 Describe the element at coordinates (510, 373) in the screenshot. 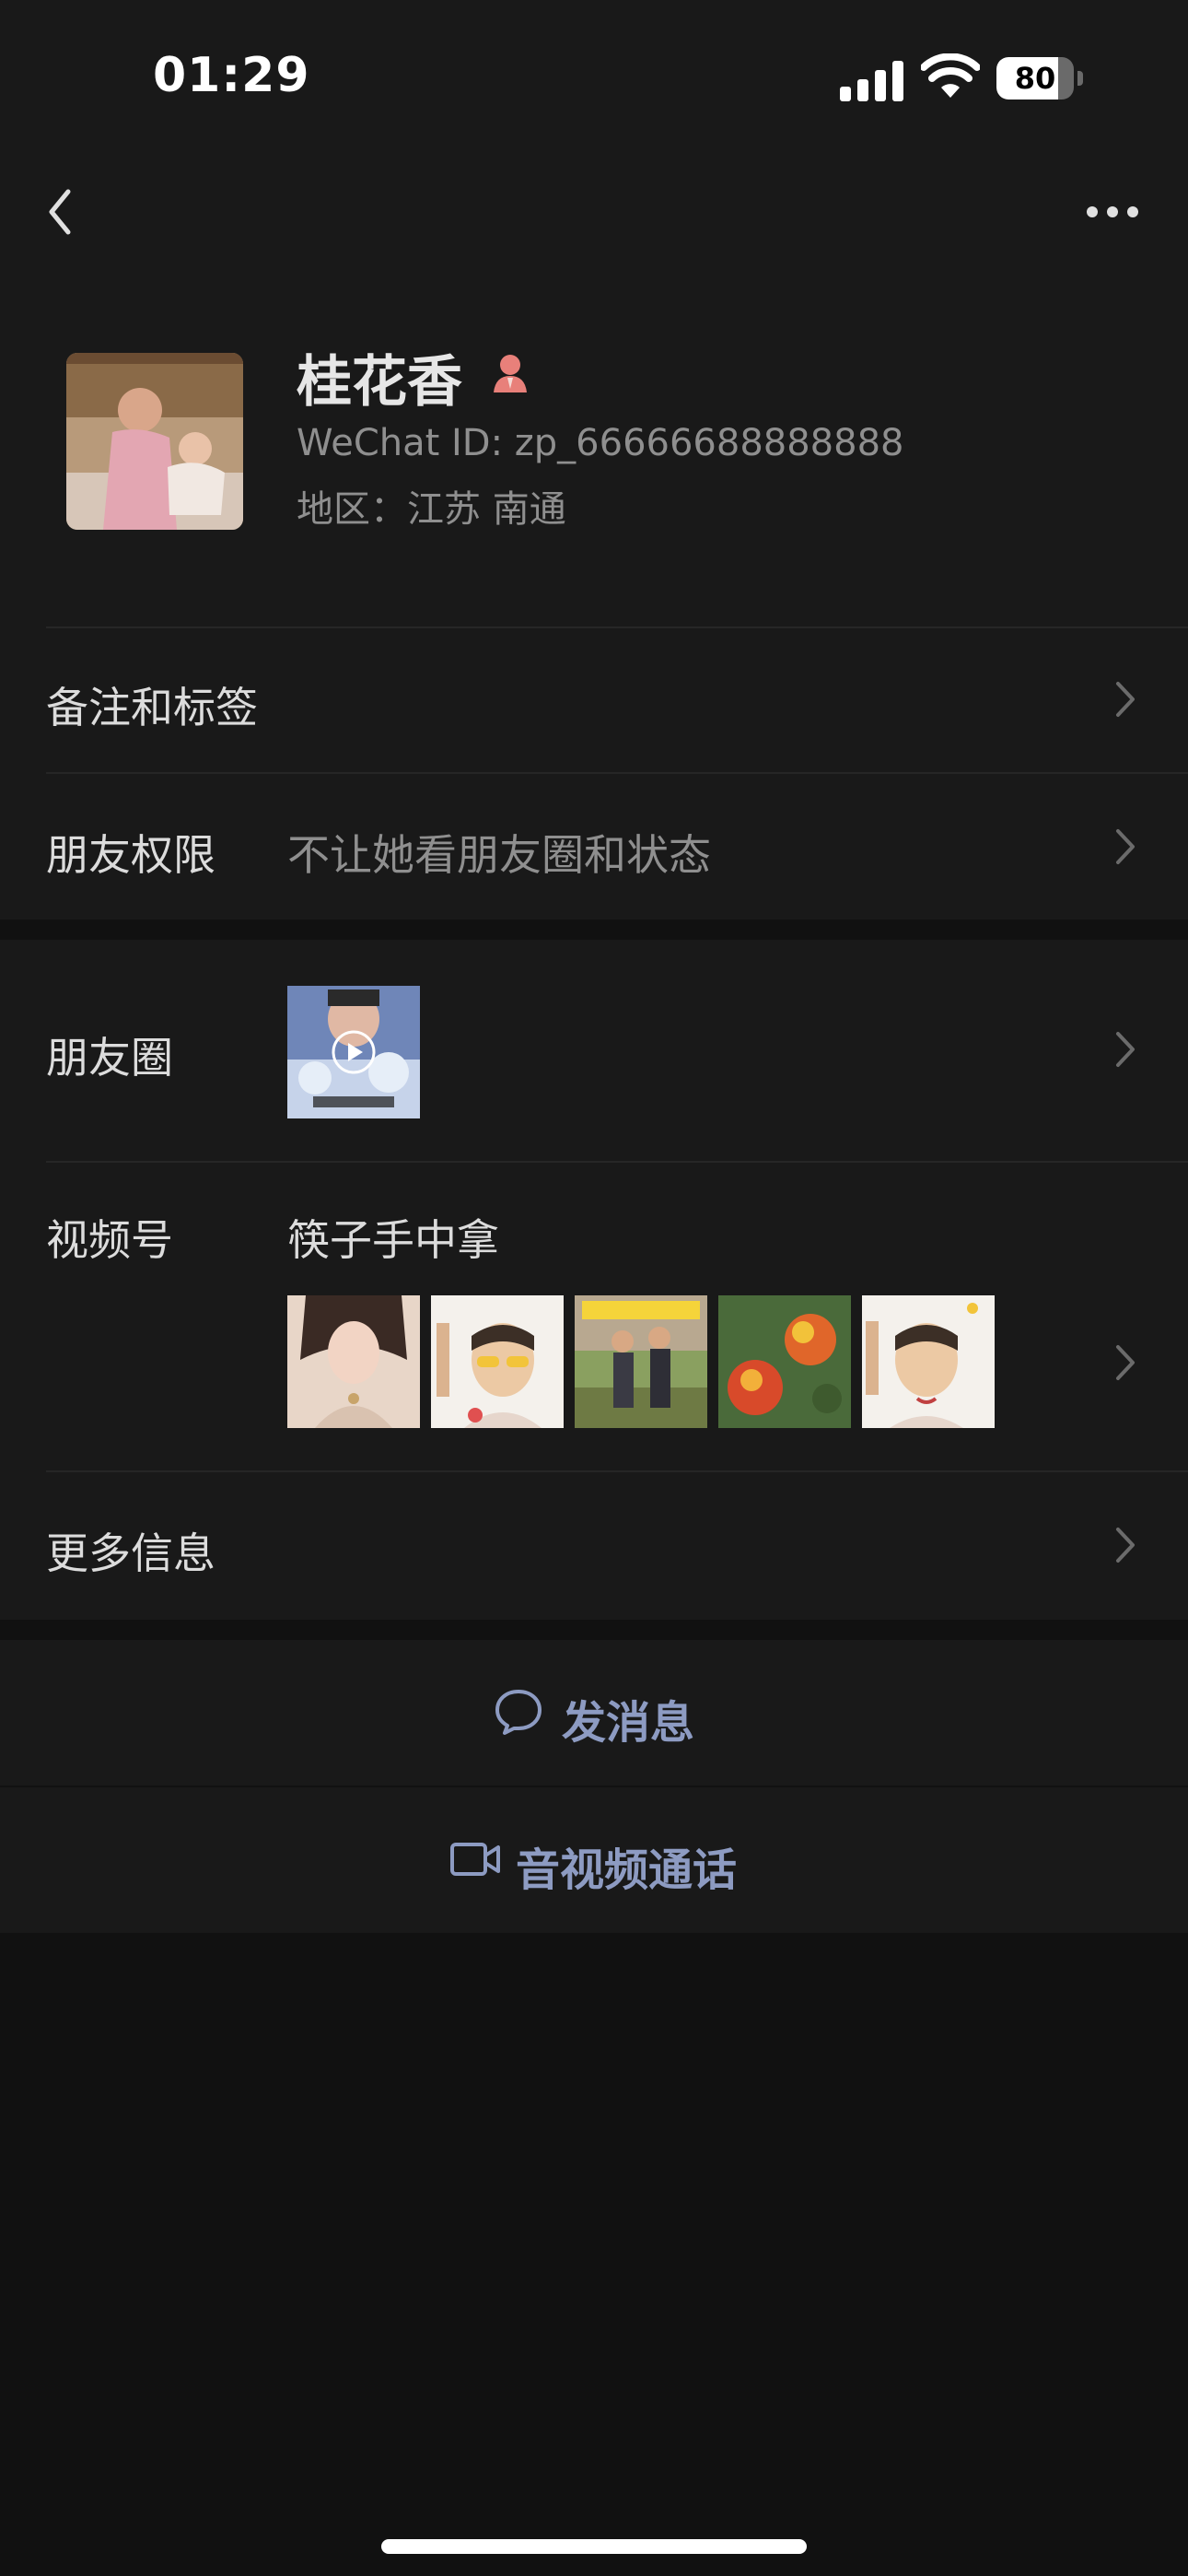

I see `female-icon` at that location.